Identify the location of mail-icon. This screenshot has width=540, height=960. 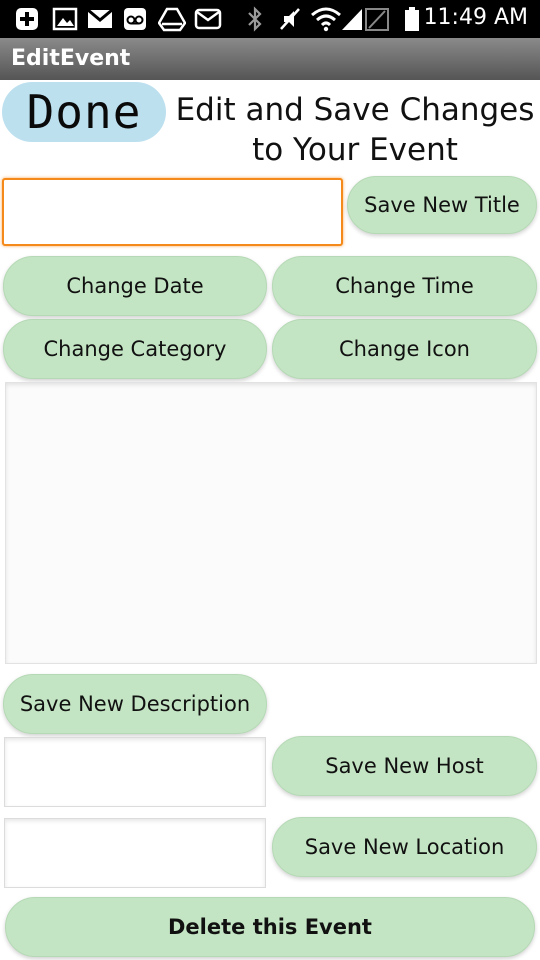
(208, 19).